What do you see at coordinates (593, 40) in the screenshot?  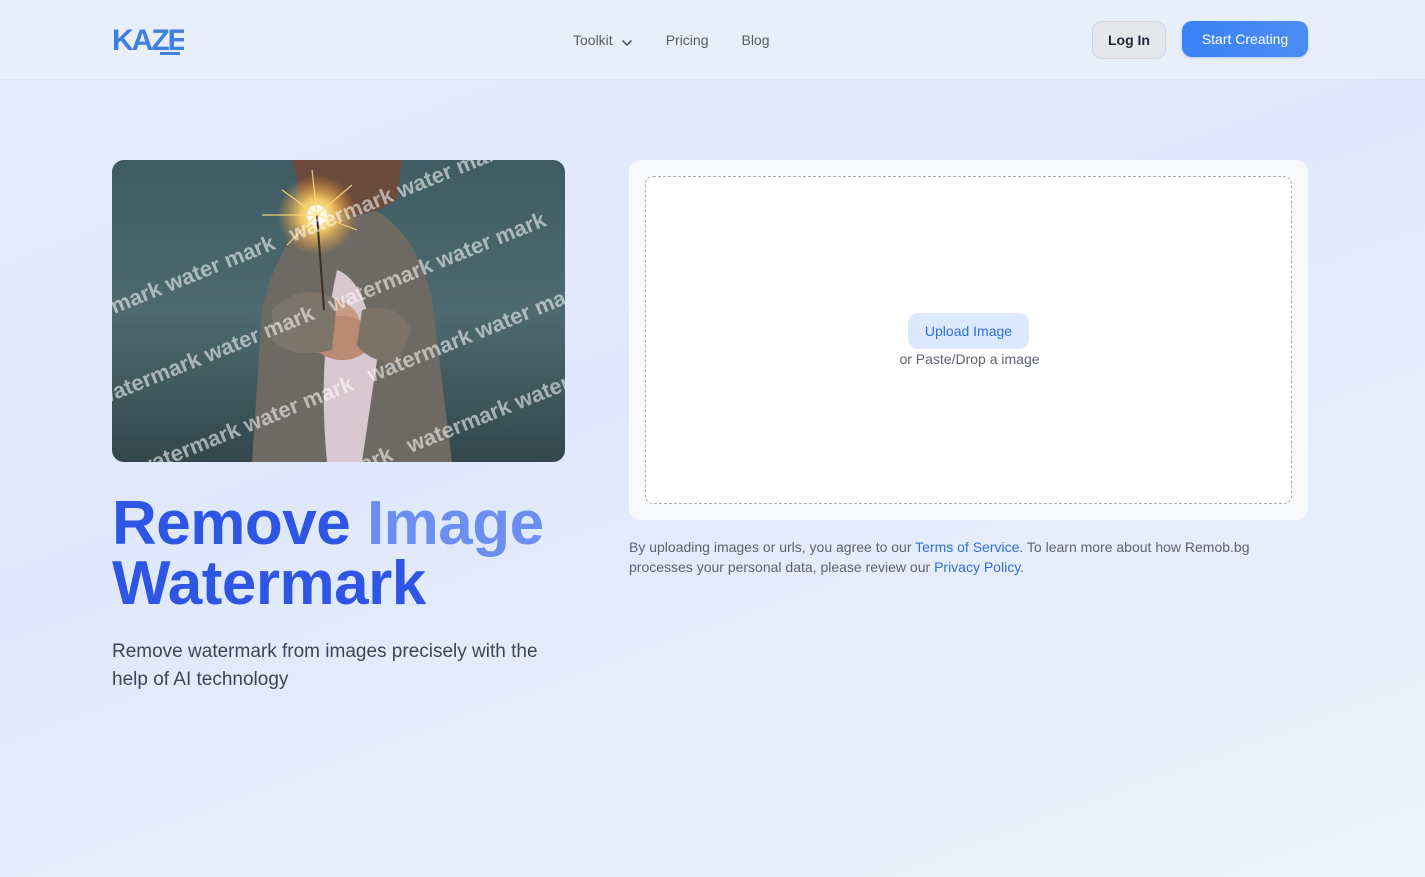 I see `nav-toolkit-label: Toolkit` at bounding box center [593, 40].